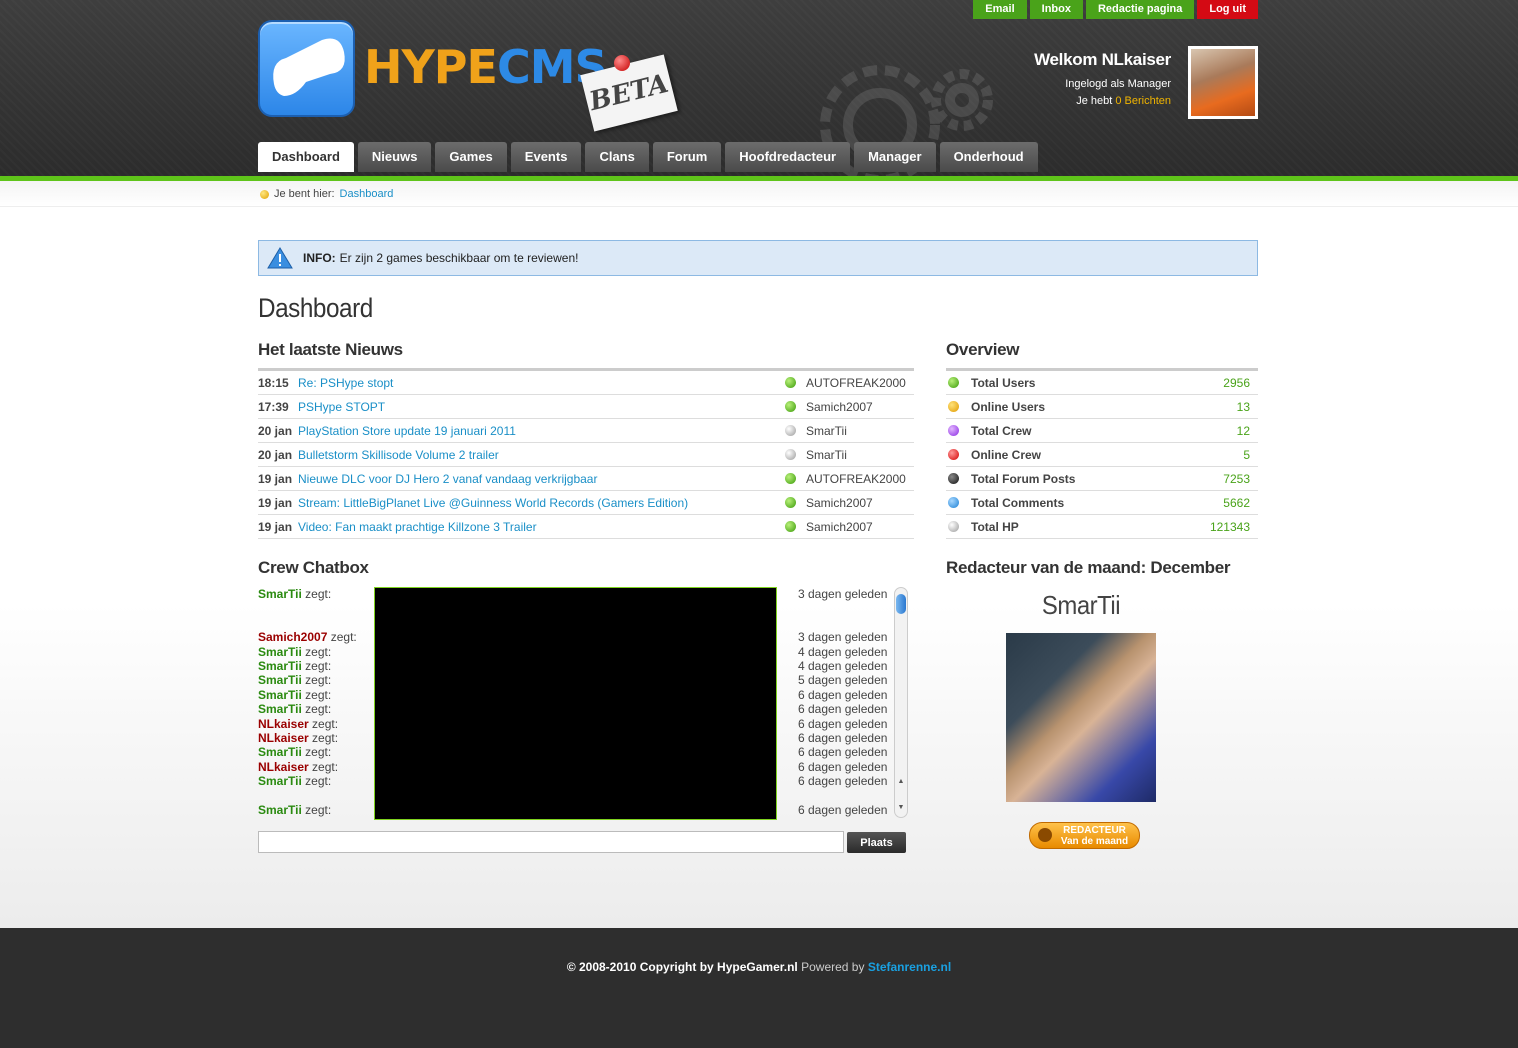 The image size is (1518, 1048). What do you see at coordinates (901, 781) in the screenshot?
I see `scroll-up-icon: ▲` at bounding box center [901, 781].